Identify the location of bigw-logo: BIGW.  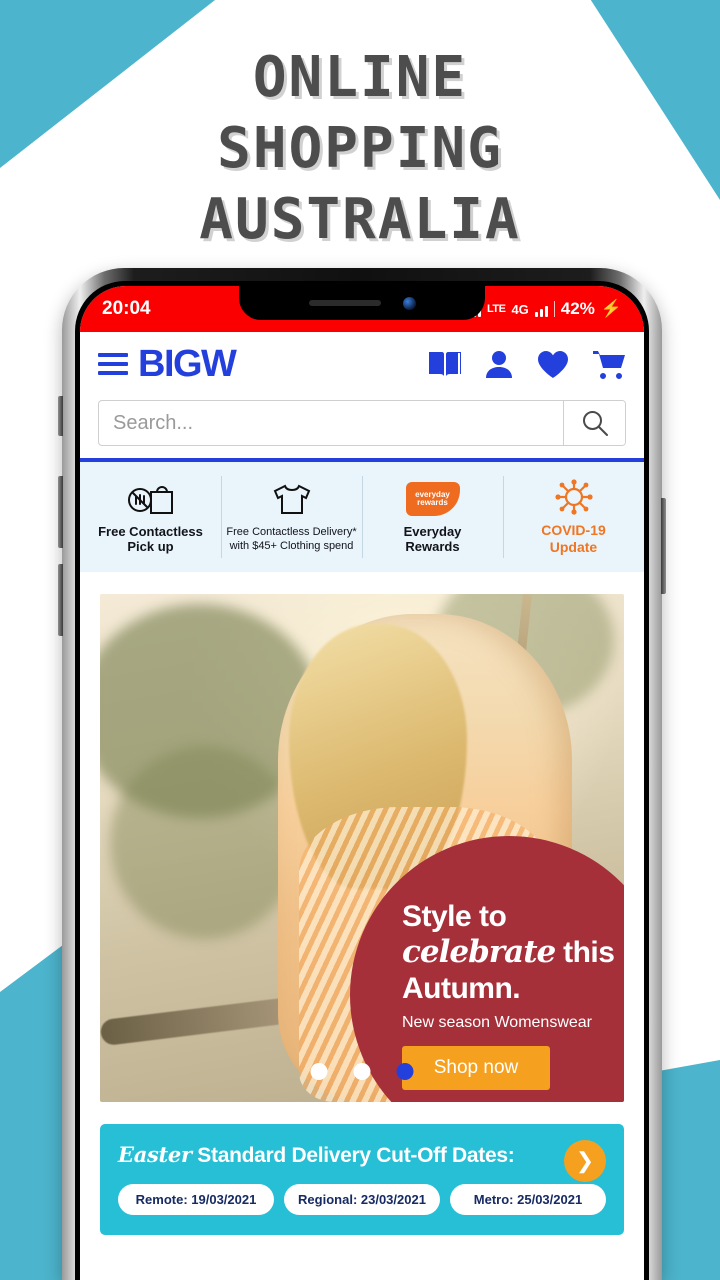
(187, 364).